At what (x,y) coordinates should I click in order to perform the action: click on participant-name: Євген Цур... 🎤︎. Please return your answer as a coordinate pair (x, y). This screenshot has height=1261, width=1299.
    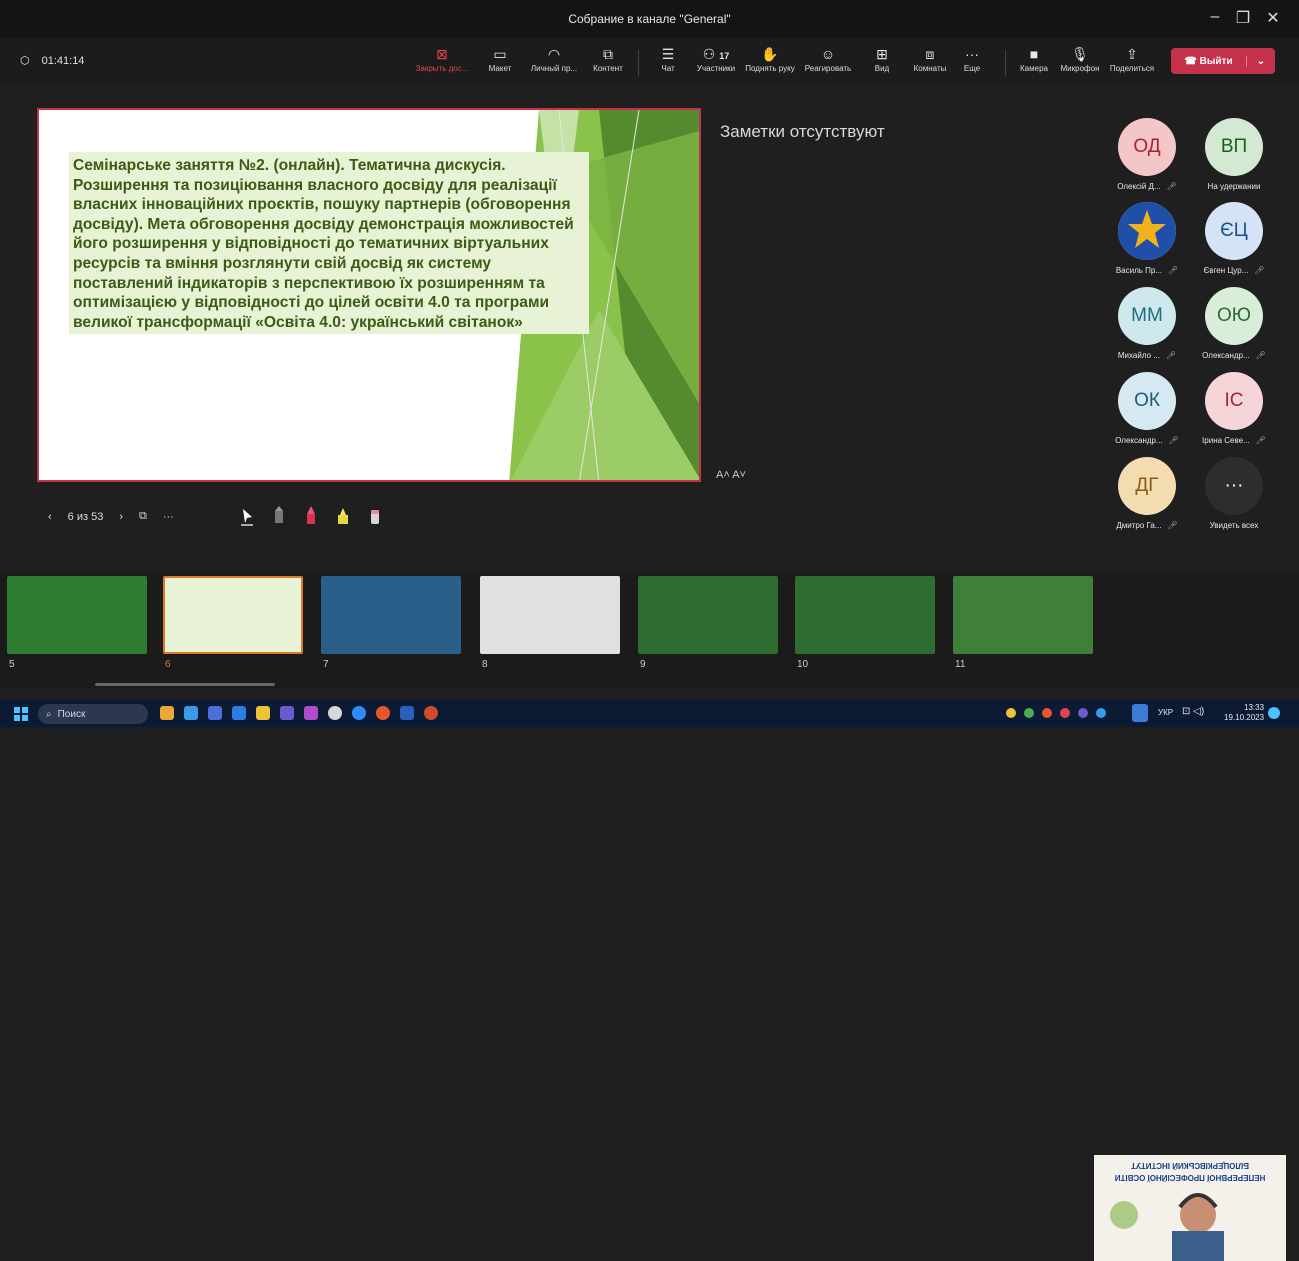
    Looking at the image, I should click on (1234, 270).